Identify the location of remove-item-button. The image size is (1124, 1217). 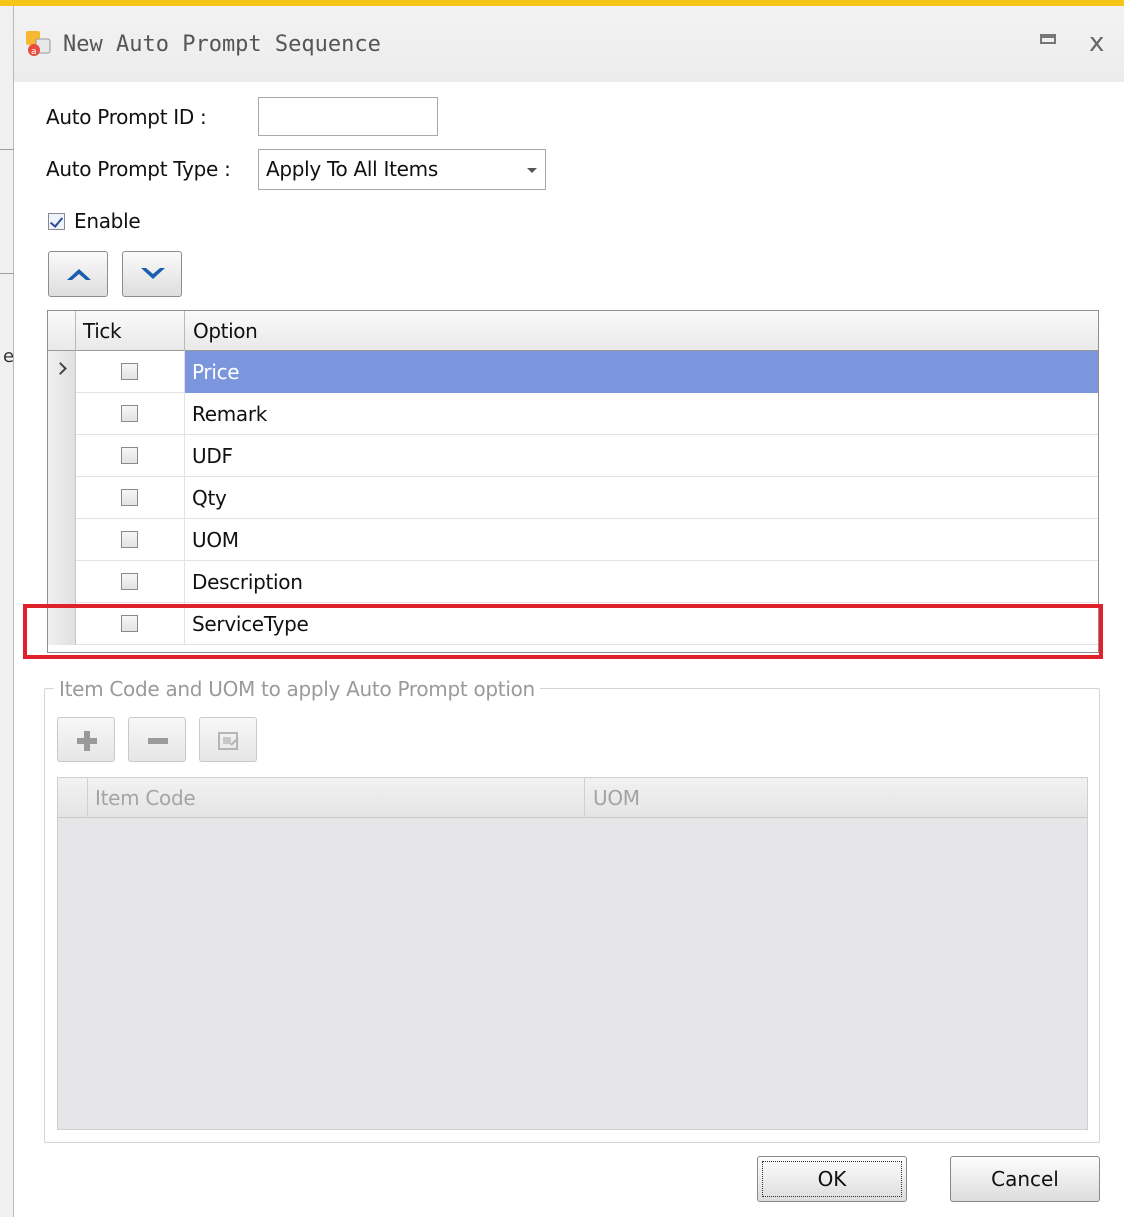
(157, 739).